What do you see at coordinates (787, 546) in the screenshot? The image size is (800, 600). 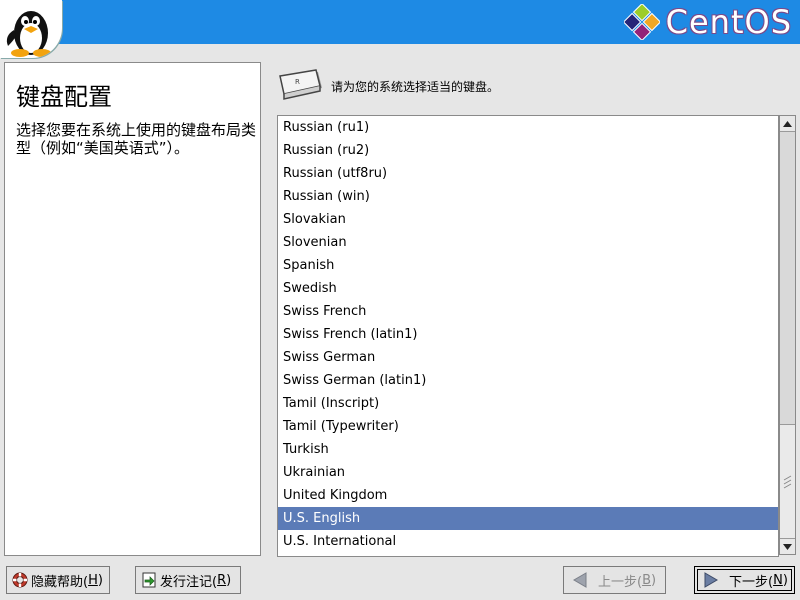 I see `scroll-down-arrow-icon` at bounding box center [787, 546].